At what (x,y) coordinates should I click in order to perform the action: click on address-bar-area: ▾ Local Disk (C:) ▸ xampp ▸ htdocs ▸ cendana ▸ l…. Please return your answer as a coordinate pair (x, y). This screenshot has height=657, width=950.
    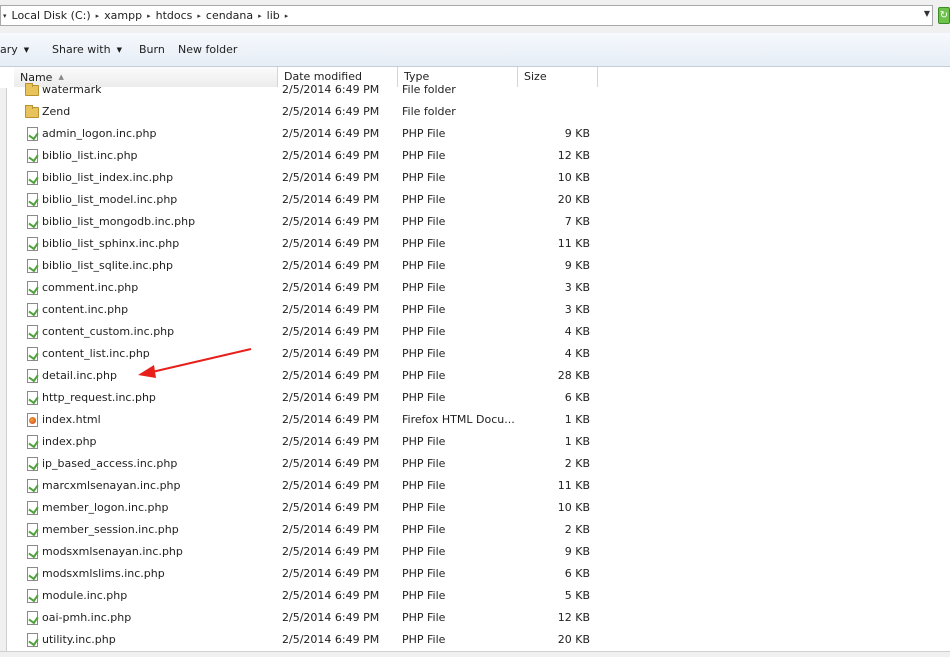
    Looking at the image, I should click on (475, 16).